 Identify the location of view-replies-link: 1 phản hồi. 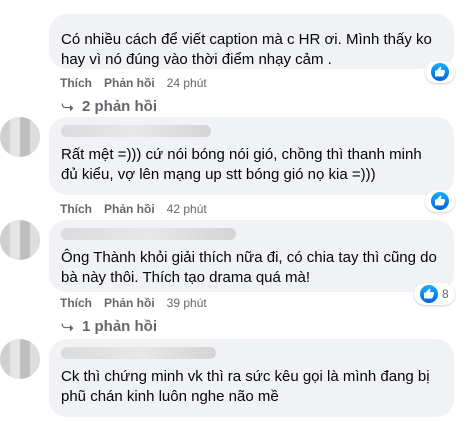
(108, 326).